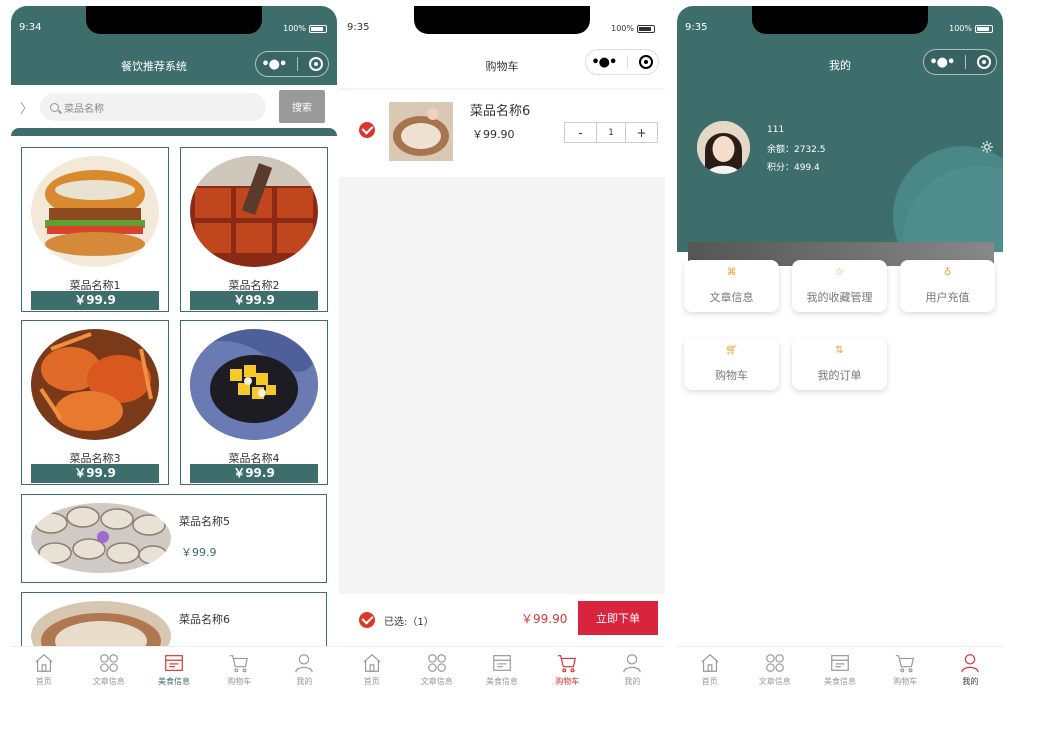  I want to click on menu-recharge: ♁ 用户充值, so click(947, 286).